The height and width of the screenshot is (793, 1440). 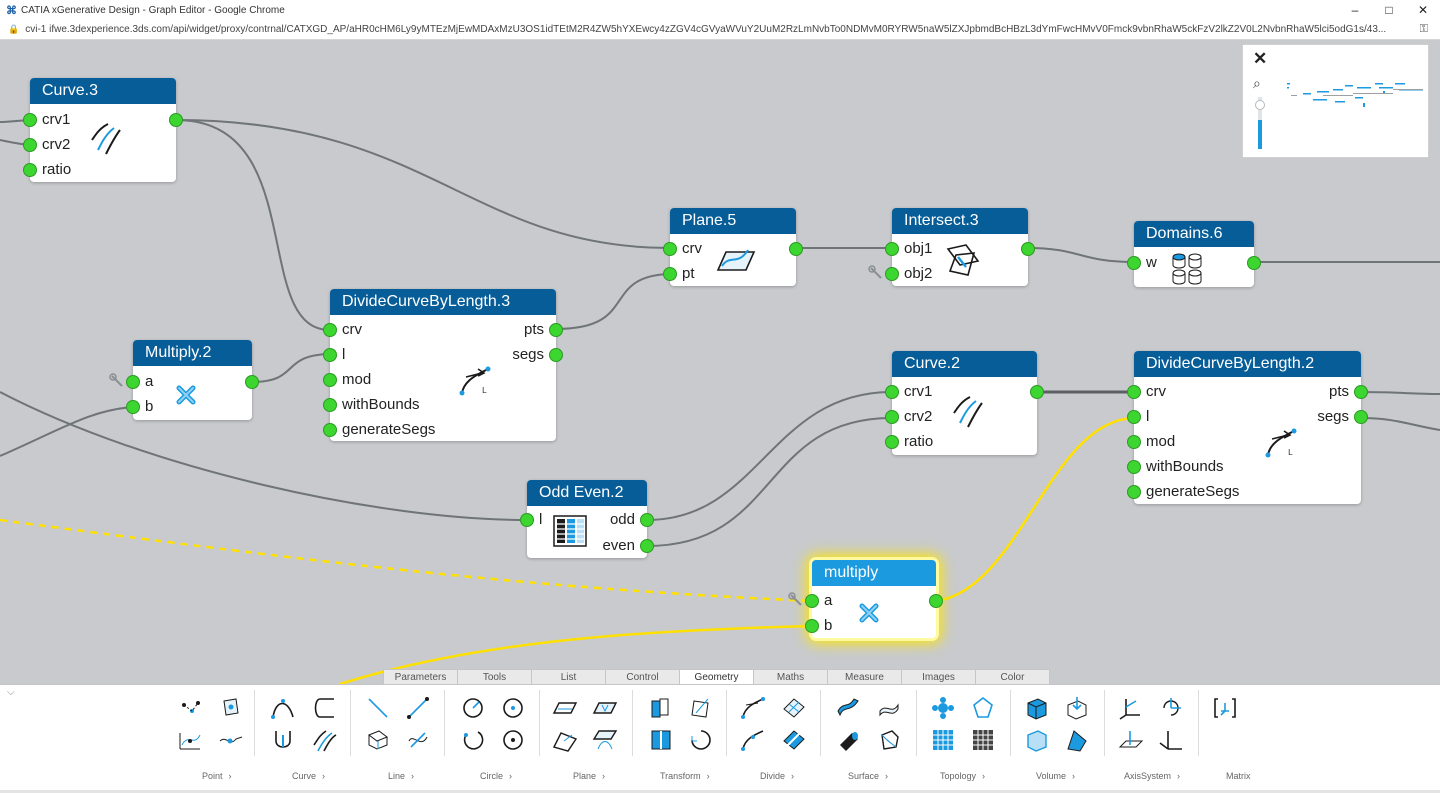 I want to click on node-title: Curve.2, so click(x=964, y=364).